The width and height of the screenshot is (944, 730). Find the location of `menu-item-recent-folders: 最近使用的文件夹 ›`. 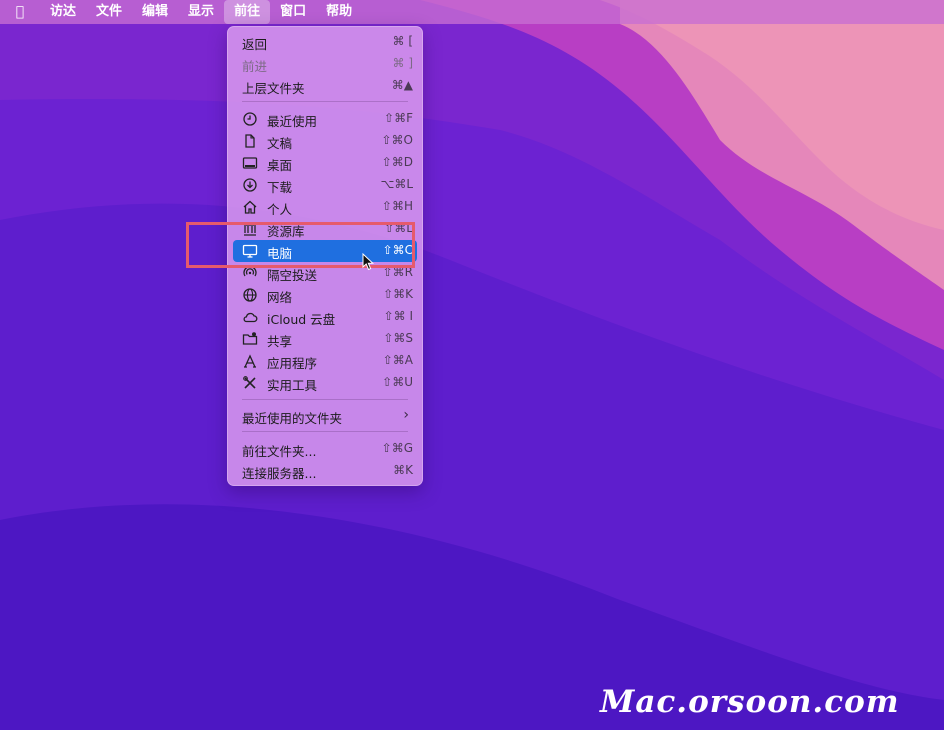

menu-item-recent-folders: 最近使用的文件夹 › is located at coordinates (325, 416).